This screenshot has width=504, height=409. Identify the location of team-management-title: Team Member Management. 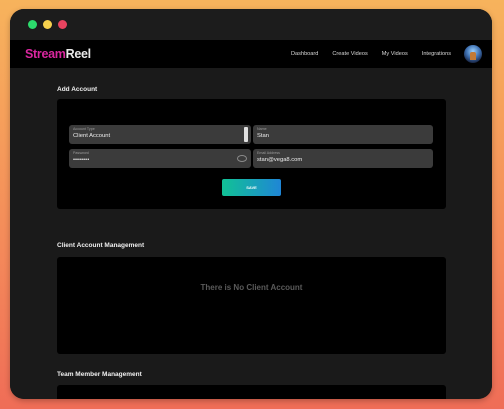
(99, 374).